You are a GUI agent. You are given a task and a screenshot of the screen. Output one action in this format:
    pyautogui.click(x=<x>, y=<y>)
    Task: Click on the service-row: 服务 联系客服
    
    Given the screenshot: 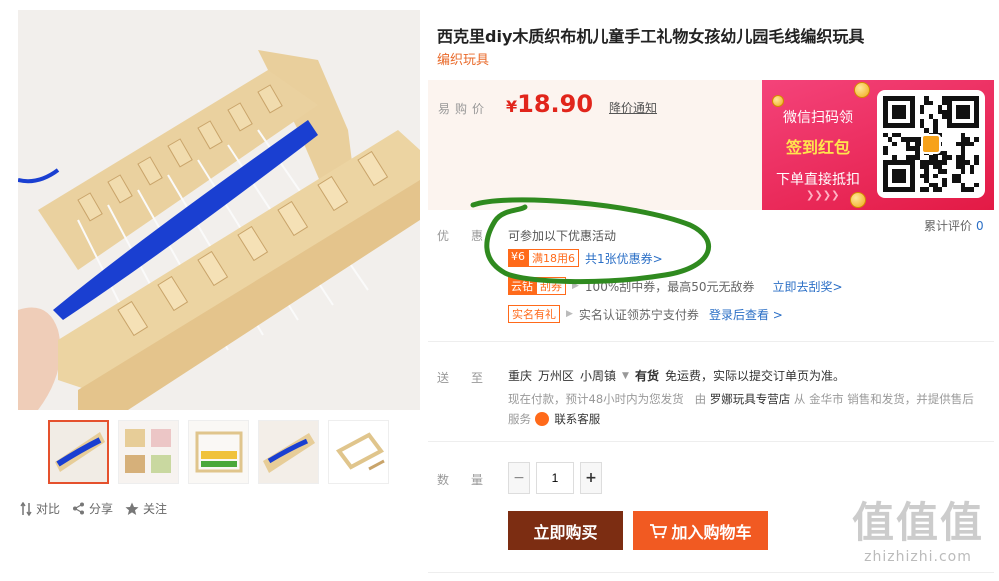 What is the action you would take?
    pyautogui.click(x=554, y=419)
    